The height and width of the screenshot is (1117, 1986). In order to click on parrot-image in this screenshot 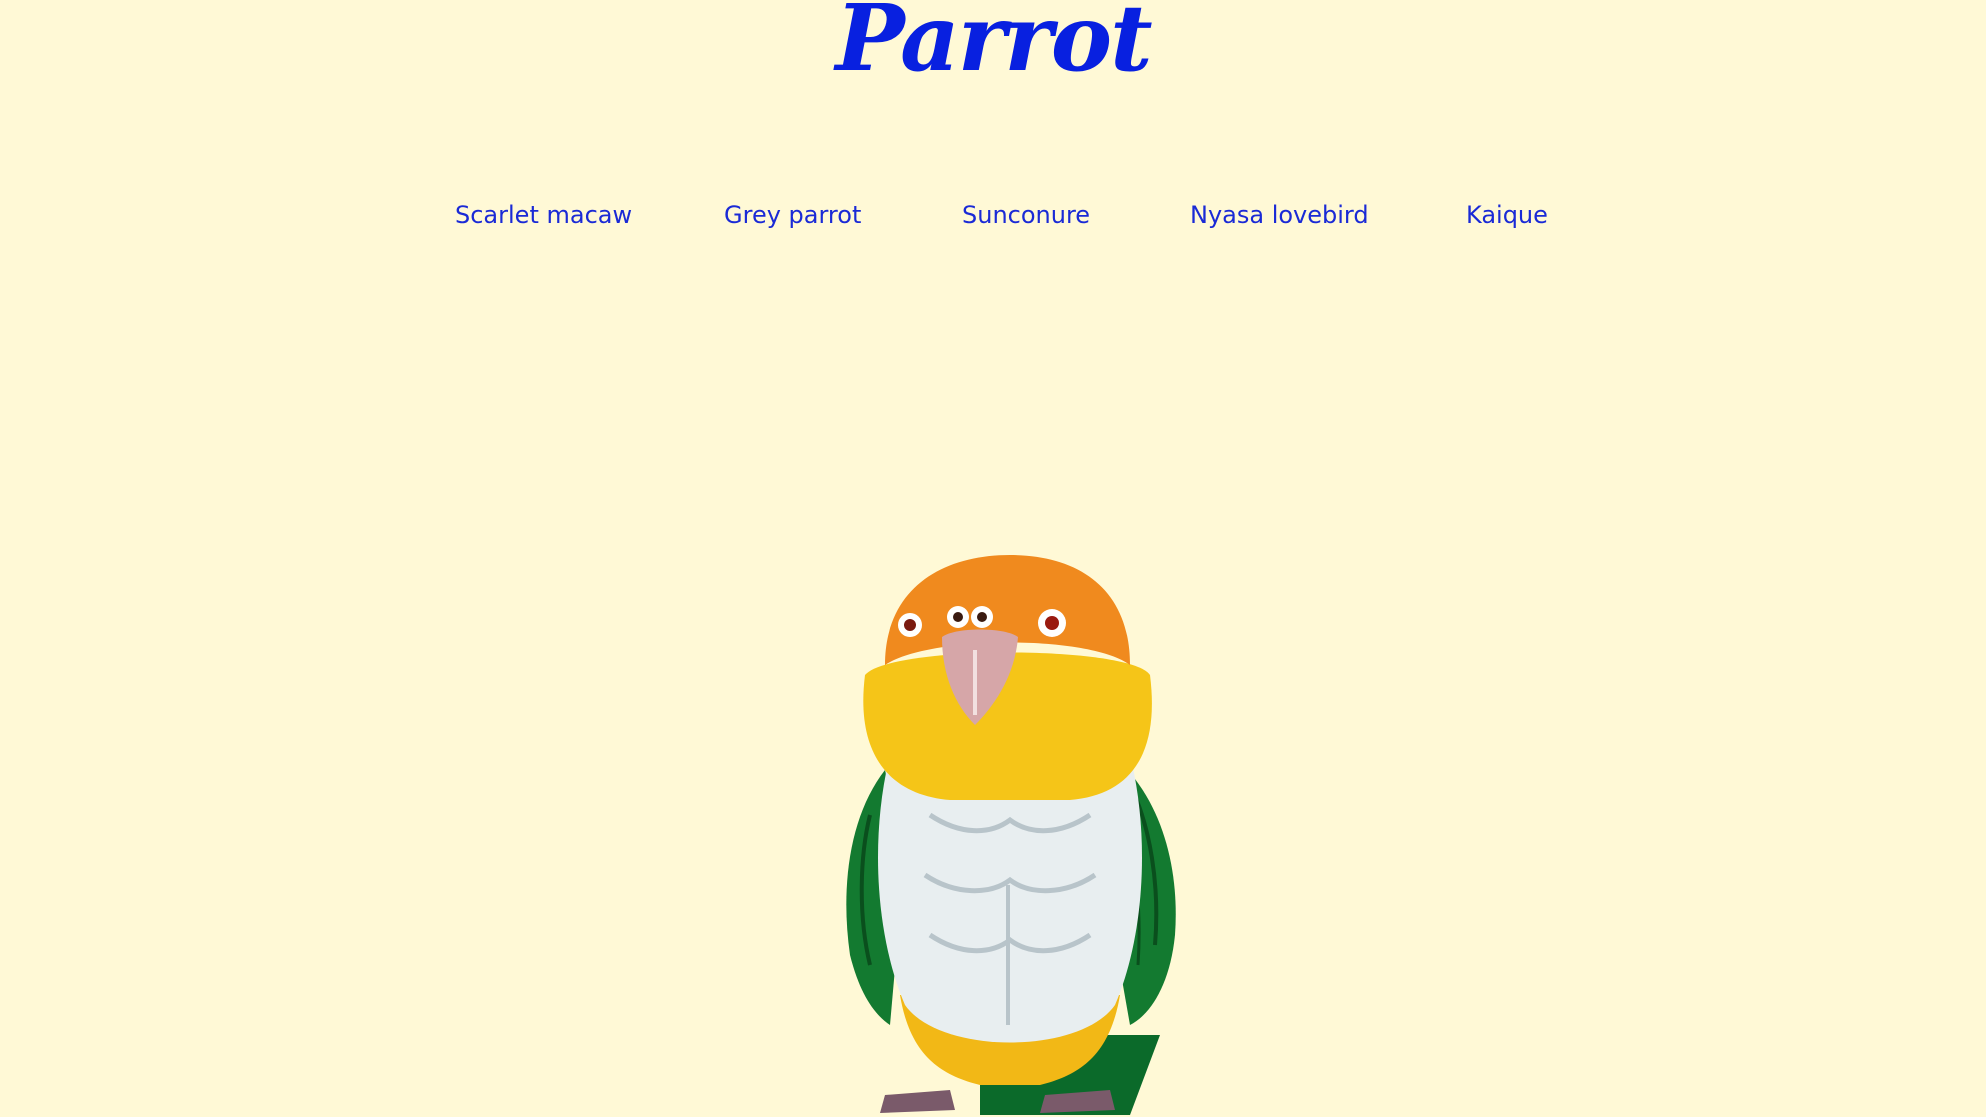, I will do `click(1011, 835)`.